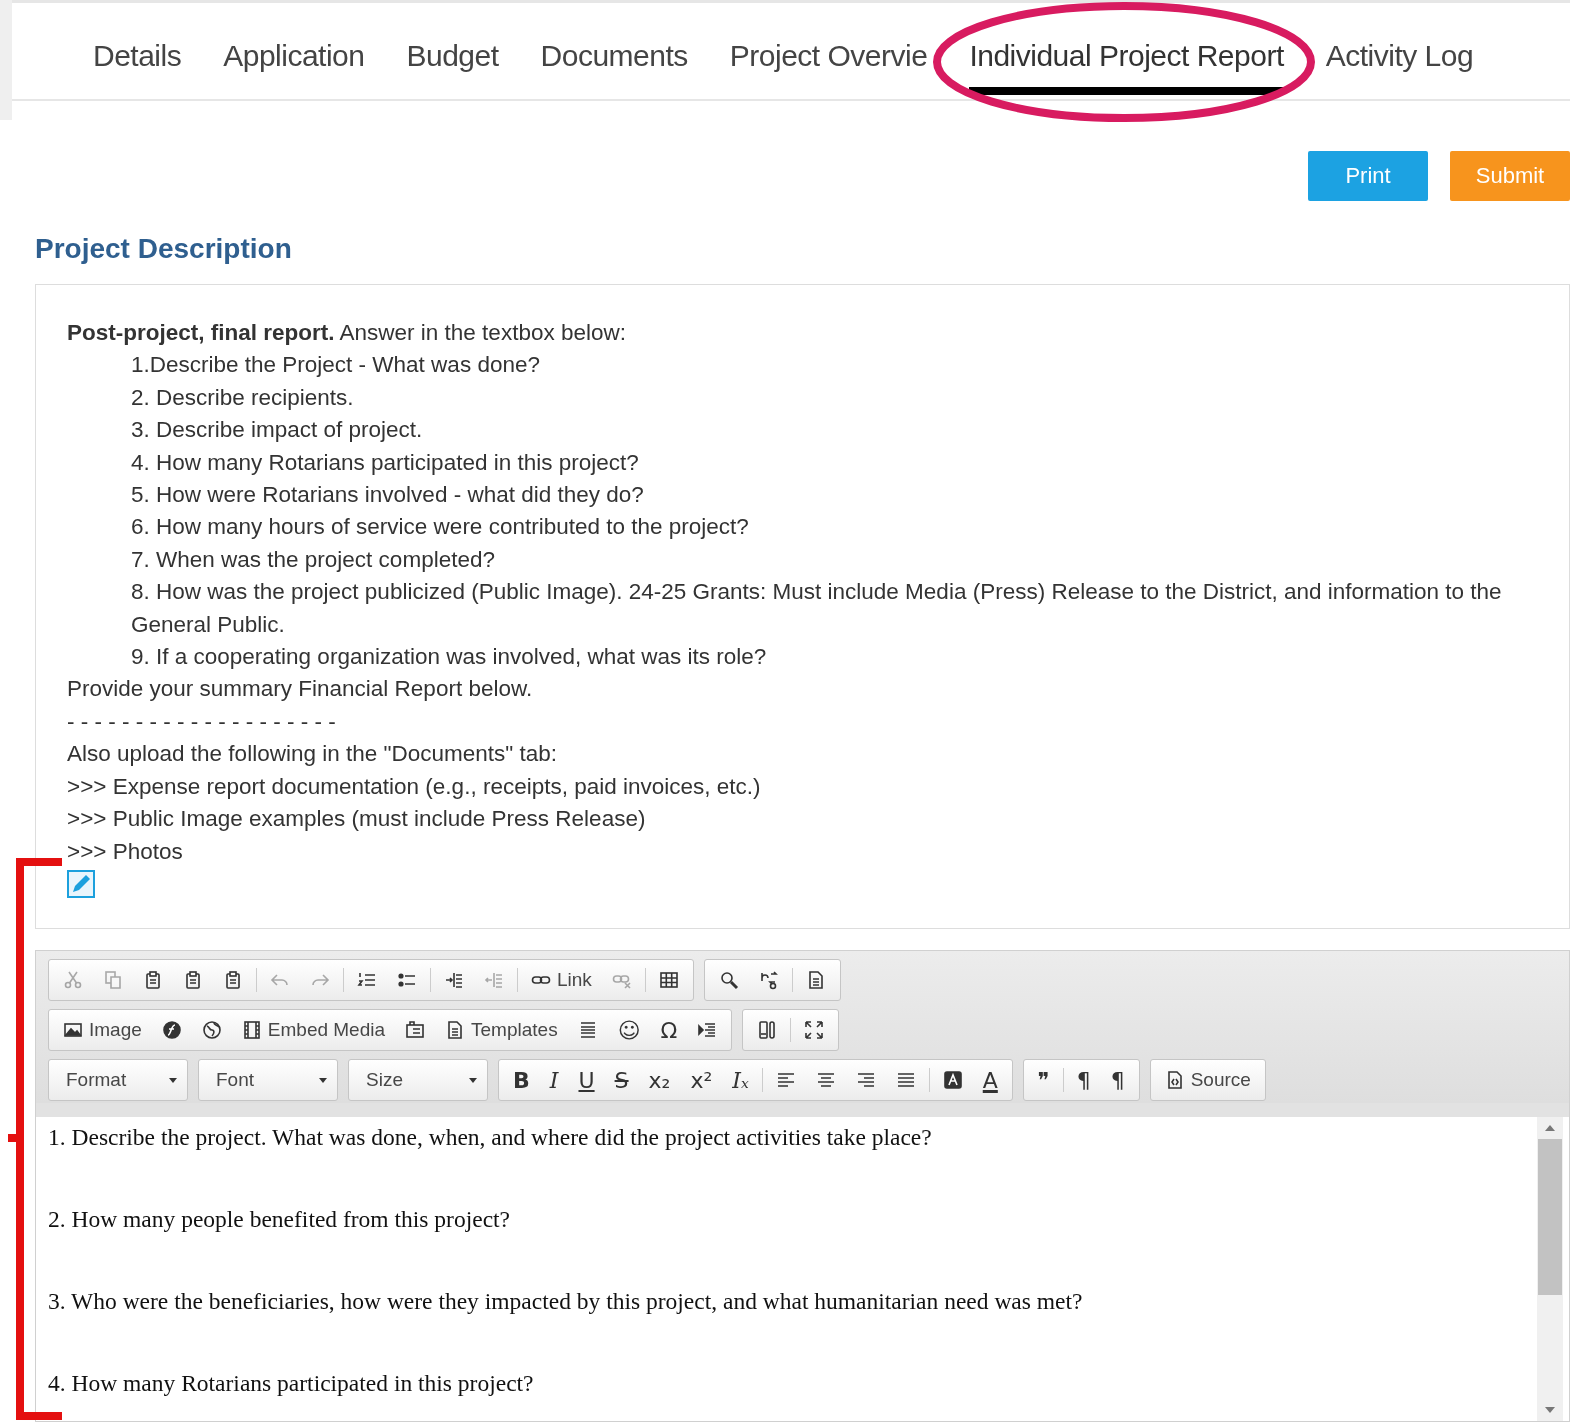 The height and width of the screenshot is (1422, 1570). Describe the element at coordinates (629, 1030) in the screenshot. I see `smiley-button: ☺` at that location.